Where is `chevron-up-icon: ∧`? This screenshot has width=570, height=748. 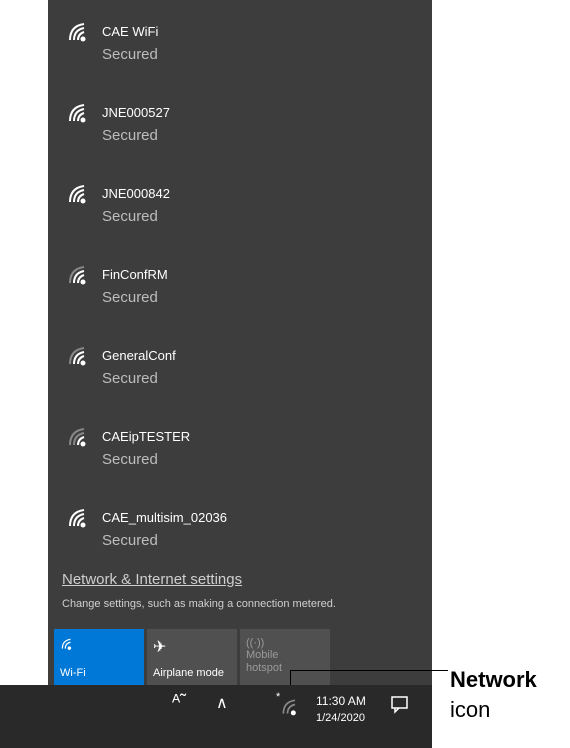
chevron-up-icon: ∧ is located at coordinates (222, 703).